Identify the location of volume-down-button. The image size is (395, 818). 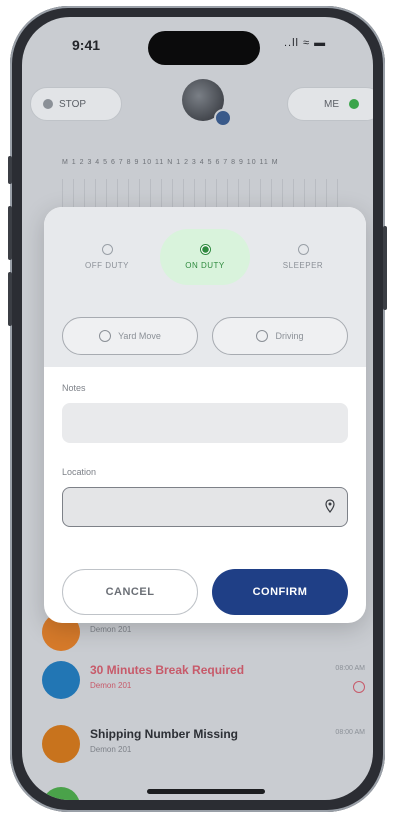
(10, 299).